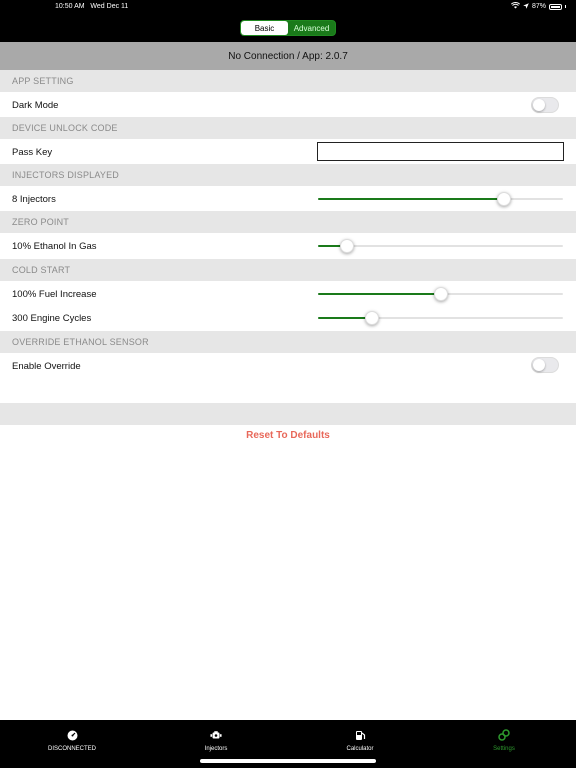 The image size is (576, 768). Describe the element at coordinates (288, 222) in the screenshot. I see `section-header-zero-point: ZERO POINT` at that location.